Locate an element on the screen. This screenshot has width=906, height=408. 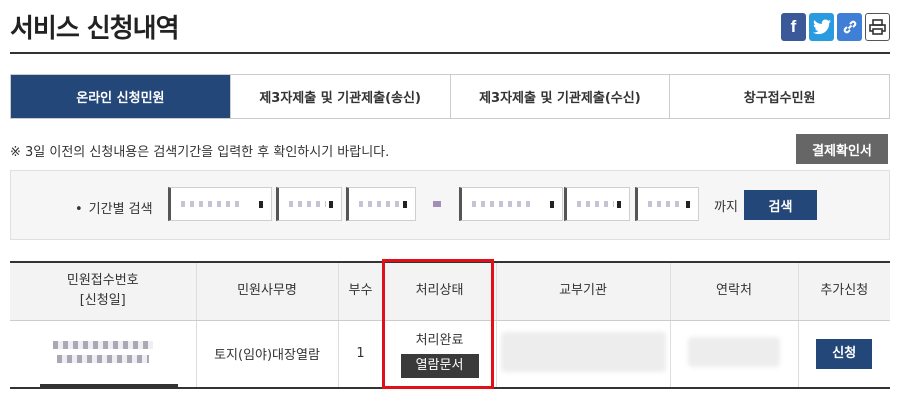
start-month-select is located at coordinates (309, 204).